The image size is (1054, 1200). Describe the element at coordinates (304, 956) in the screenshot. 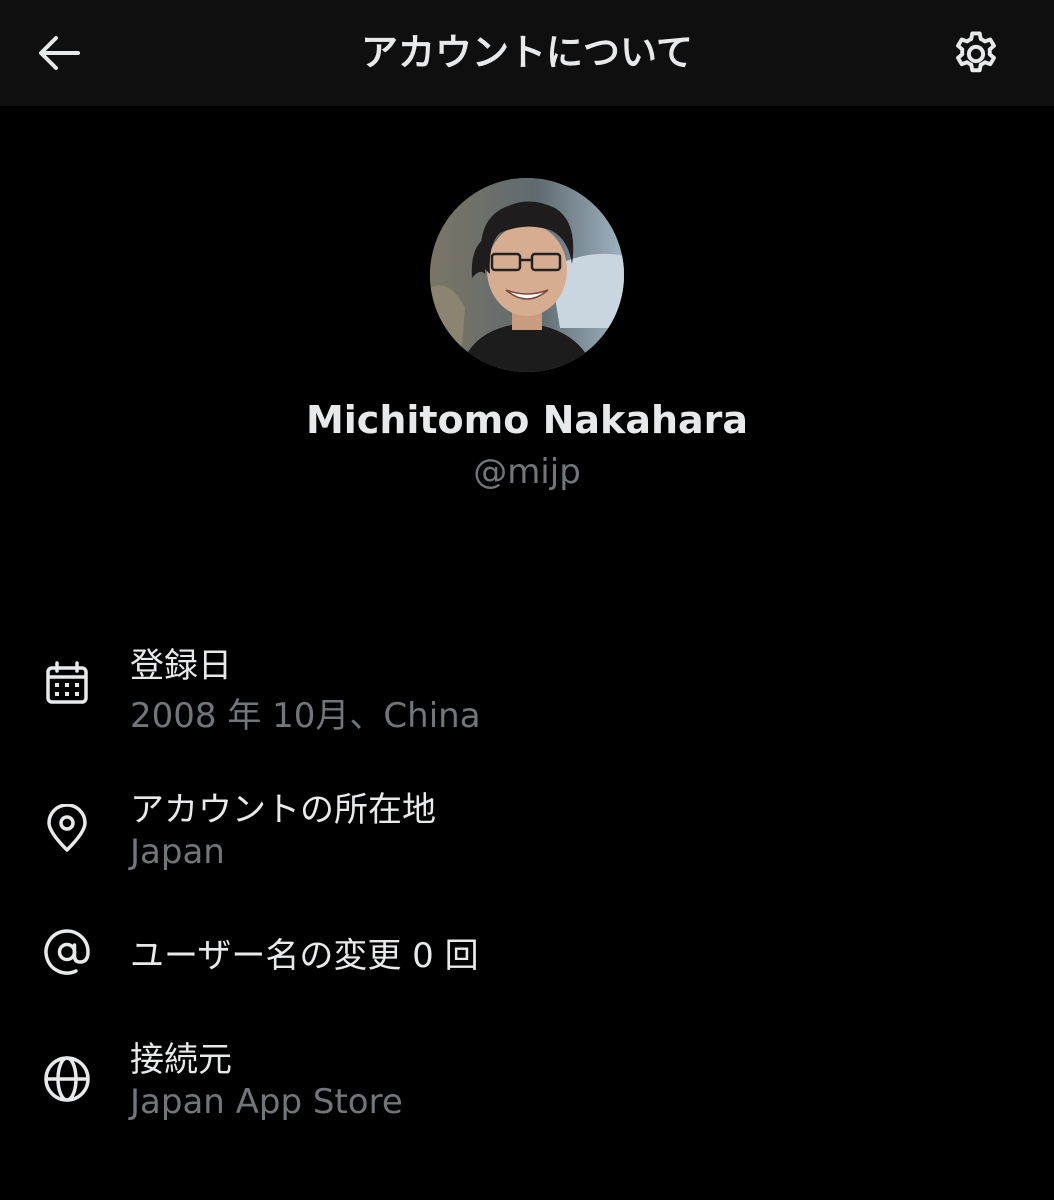

I see `username-changes-label: ユーザー名の変更 0 回` at that location.